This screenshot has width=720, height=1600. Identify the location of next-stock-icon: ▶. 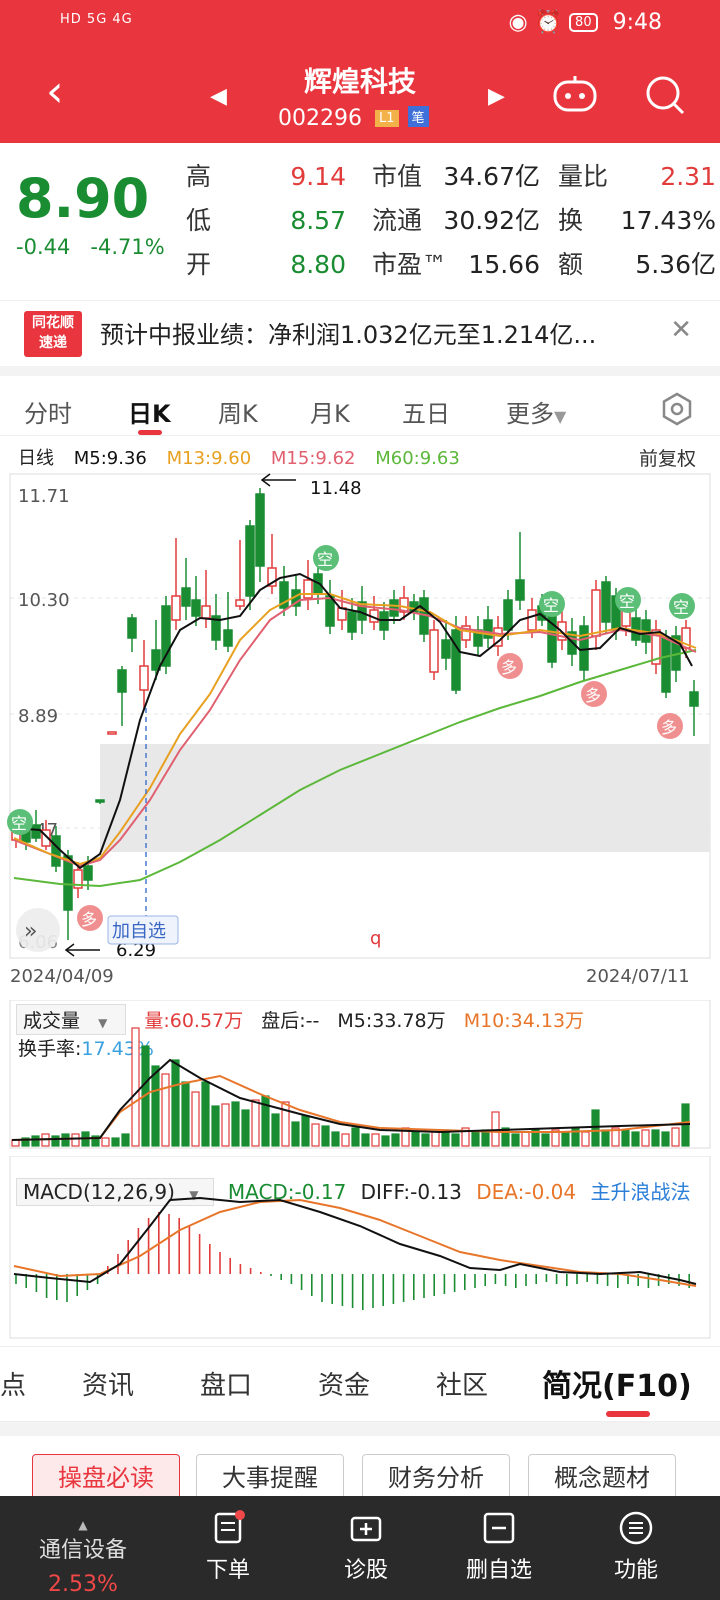
(496, 96).